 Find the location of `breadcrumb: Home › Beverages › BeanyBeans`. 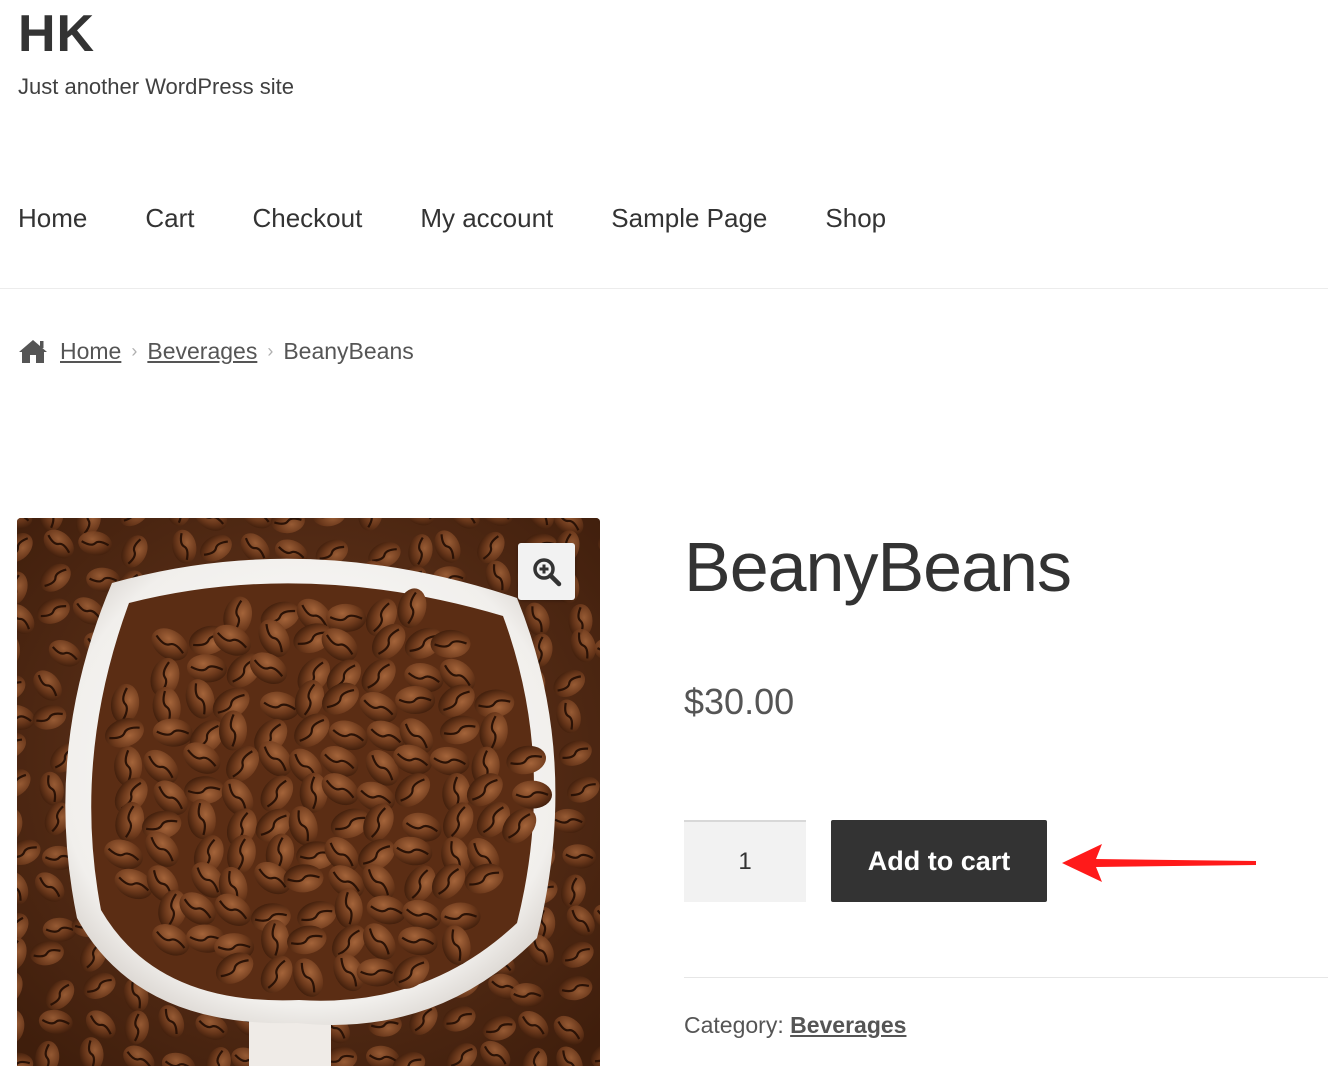

breadcrumb: Home › Beverages › BeanyBeans is located at coordinates (216, 351).